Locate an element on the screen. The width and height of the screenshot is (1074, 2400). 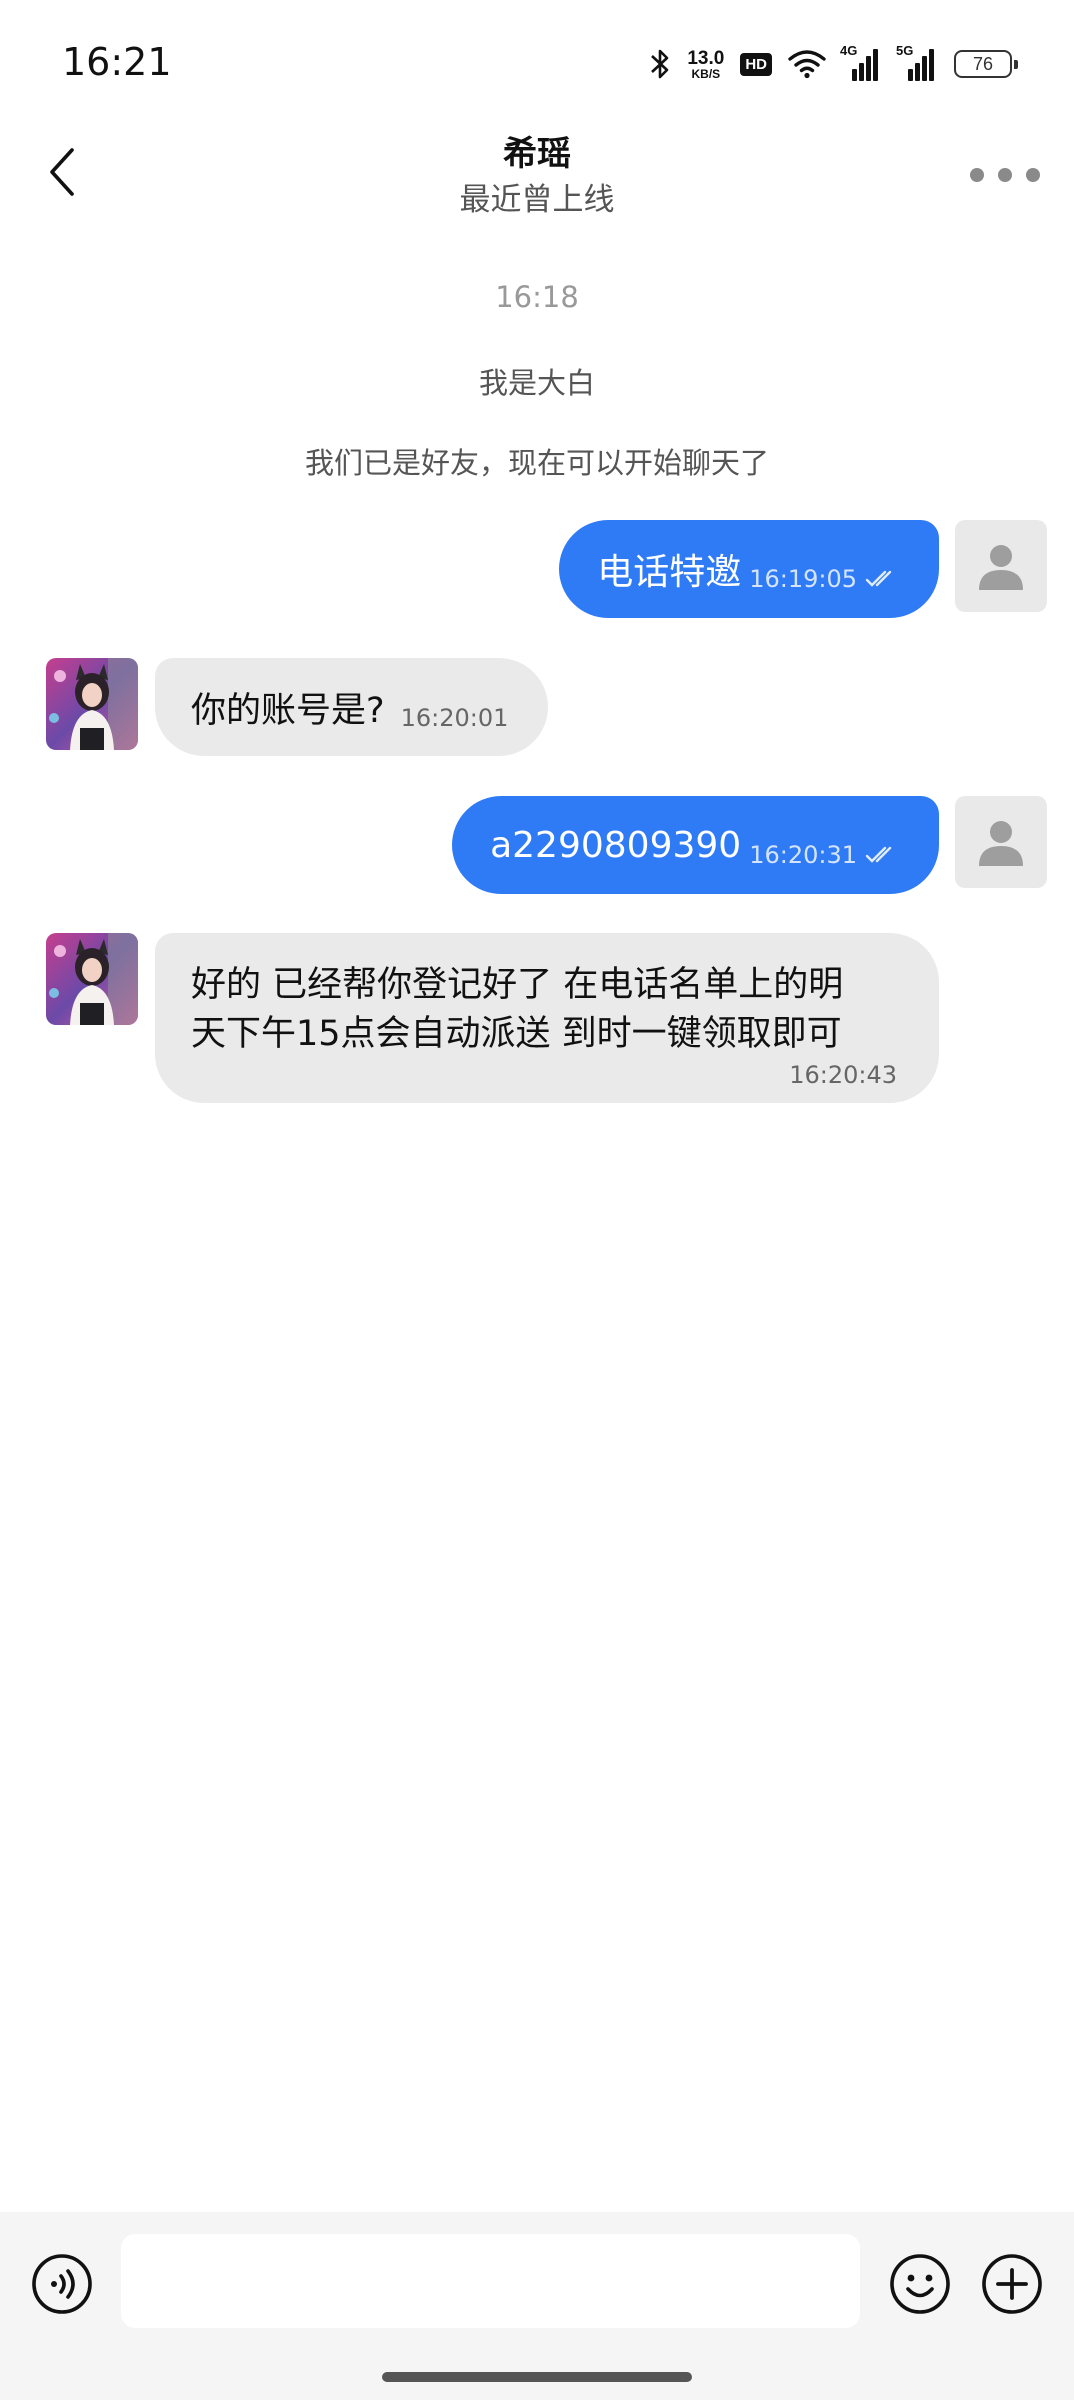
cellular-signal-5g-icon: 5G is located at coordinates (917, 62).